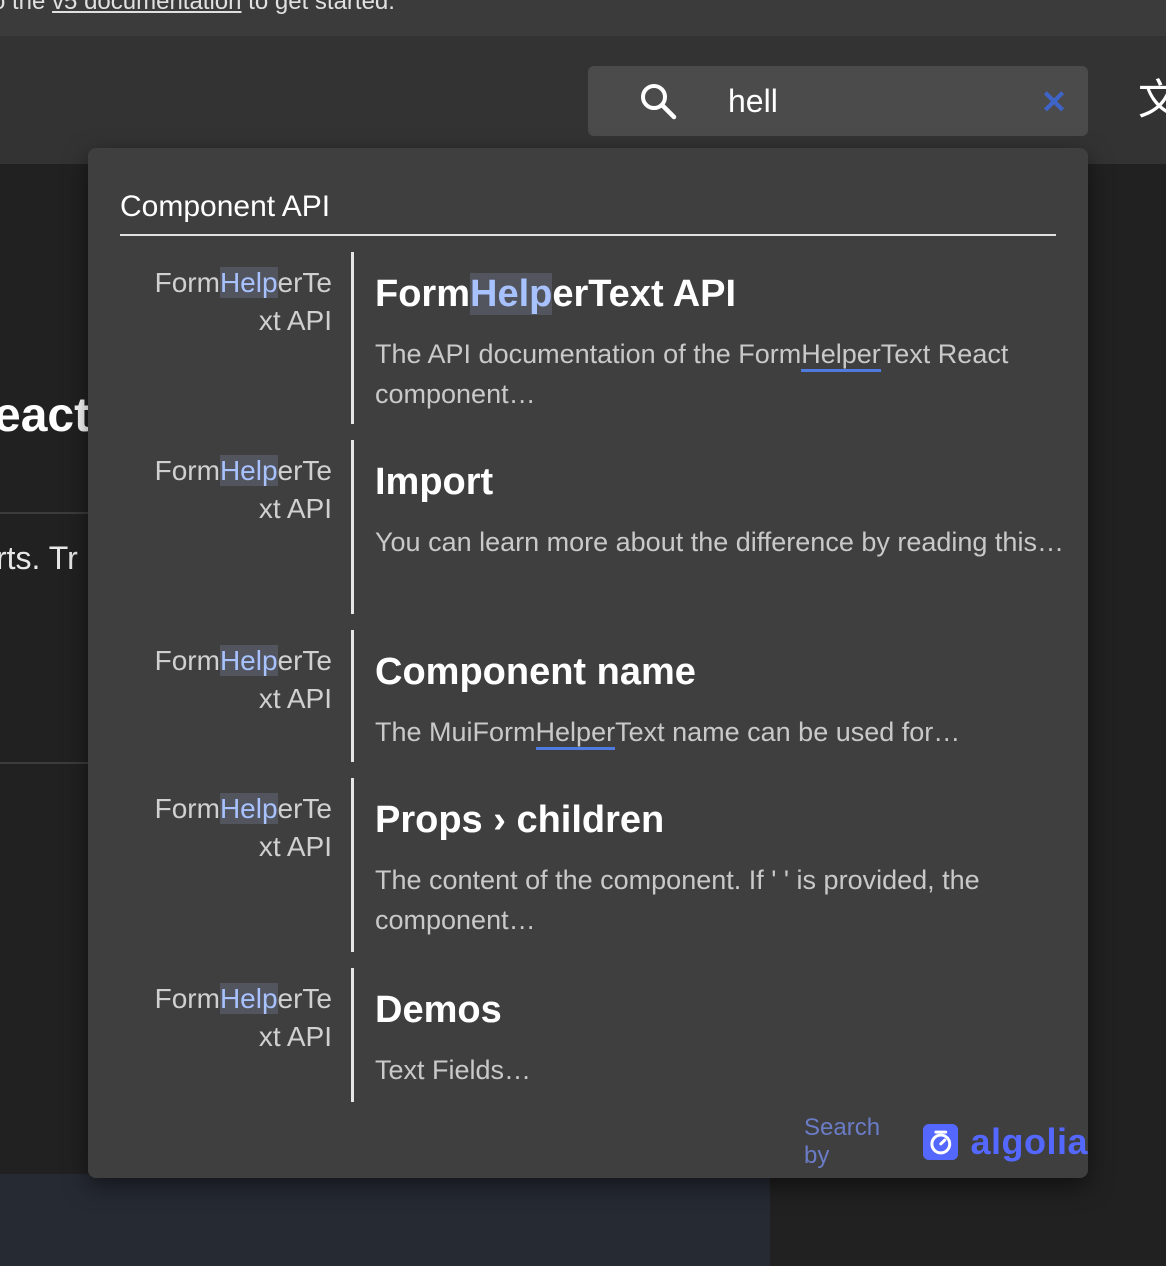 This screenshot has height=1266, width=1166. Describe the element at coordinates (39, 558) in the screenshot. I see `page-text-fragment: rts. Tr` at that location.